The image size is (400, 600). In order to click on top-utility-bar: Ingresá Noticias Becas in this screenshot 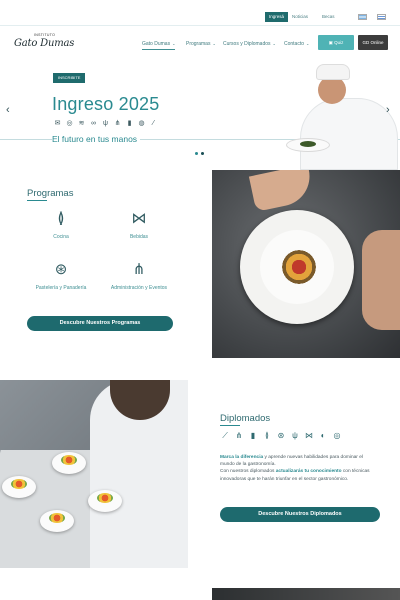, I will do `click(200, 13)`.